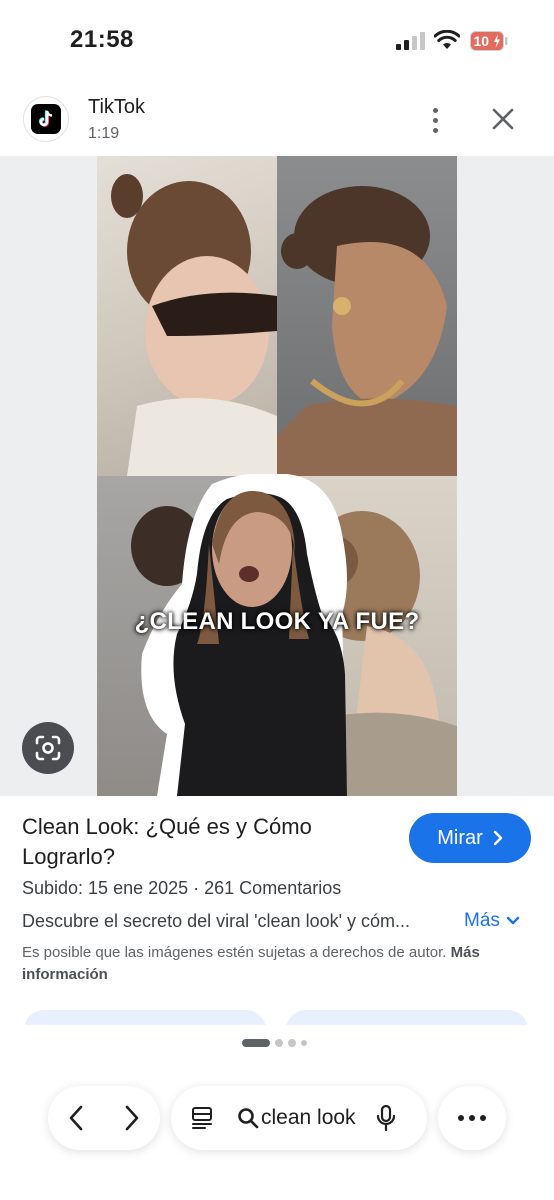  Describe the element at coordinates (248, 1118) in the screenshot. I see `search-icon` at that location.